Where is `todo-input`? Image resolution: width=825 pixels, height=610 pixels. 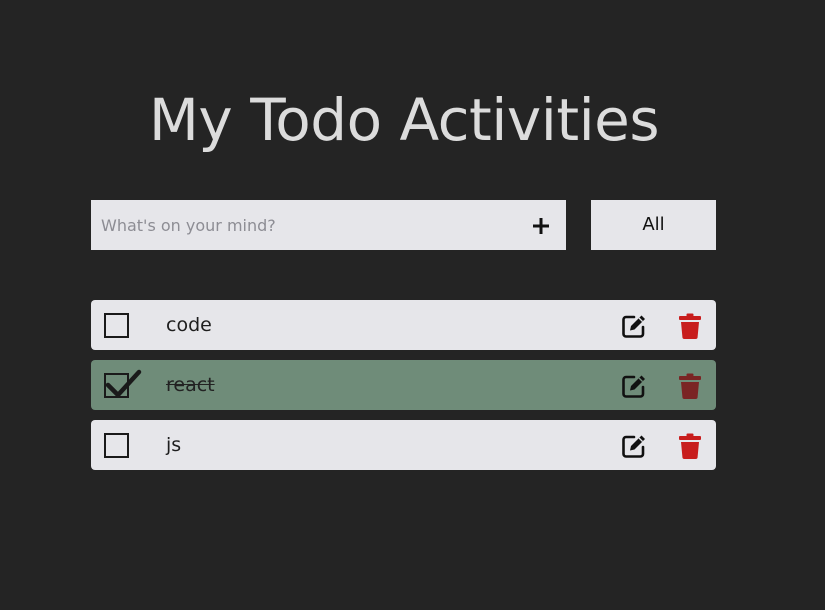 todo-input is located at coordinates (301, 225).